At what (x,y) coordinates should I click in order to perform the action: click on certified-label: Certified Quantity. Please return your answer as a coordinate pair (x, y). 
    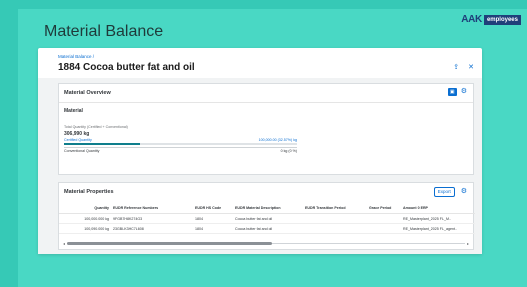
    Looking at the image, I should click on (78, 140).